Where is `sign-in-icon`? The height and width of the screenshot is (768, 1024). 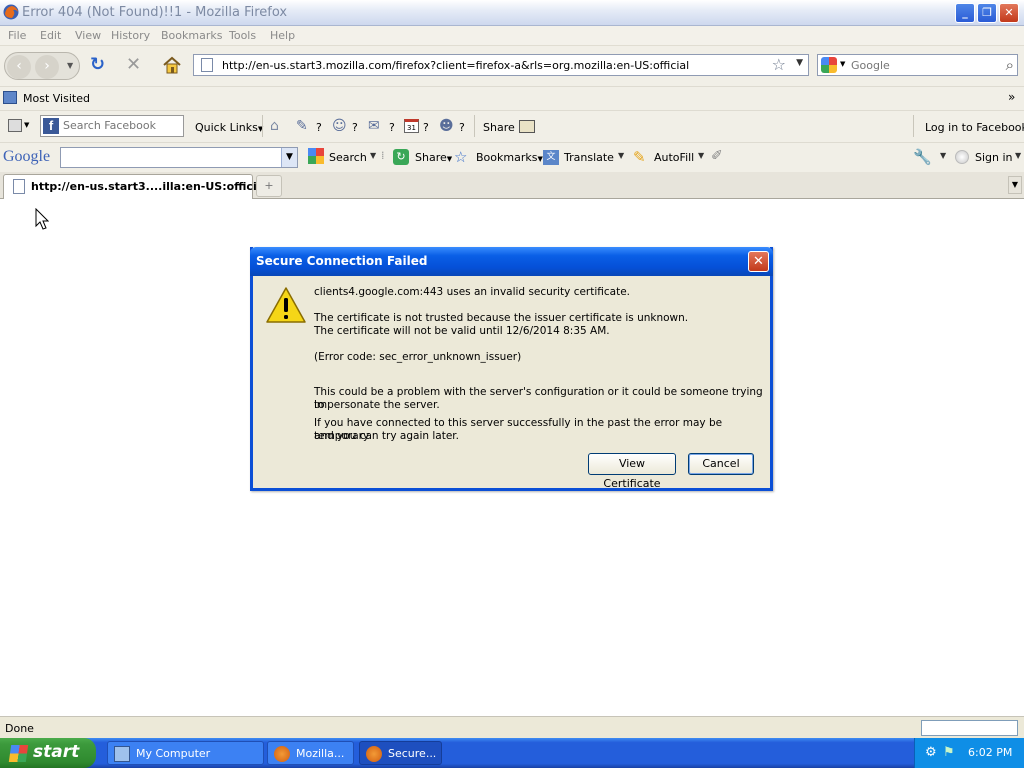
sign-in-icon is located at coordinates (962, 157).